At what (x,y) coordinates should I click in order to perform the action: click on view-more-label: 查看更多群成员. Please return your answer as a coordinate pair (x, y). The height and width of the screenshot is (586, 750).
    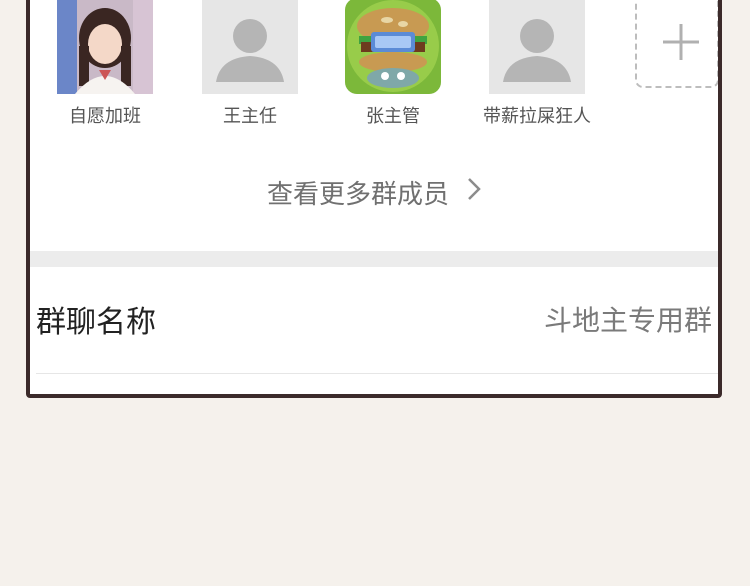
    Looking at the image, I should click on (357, 194).